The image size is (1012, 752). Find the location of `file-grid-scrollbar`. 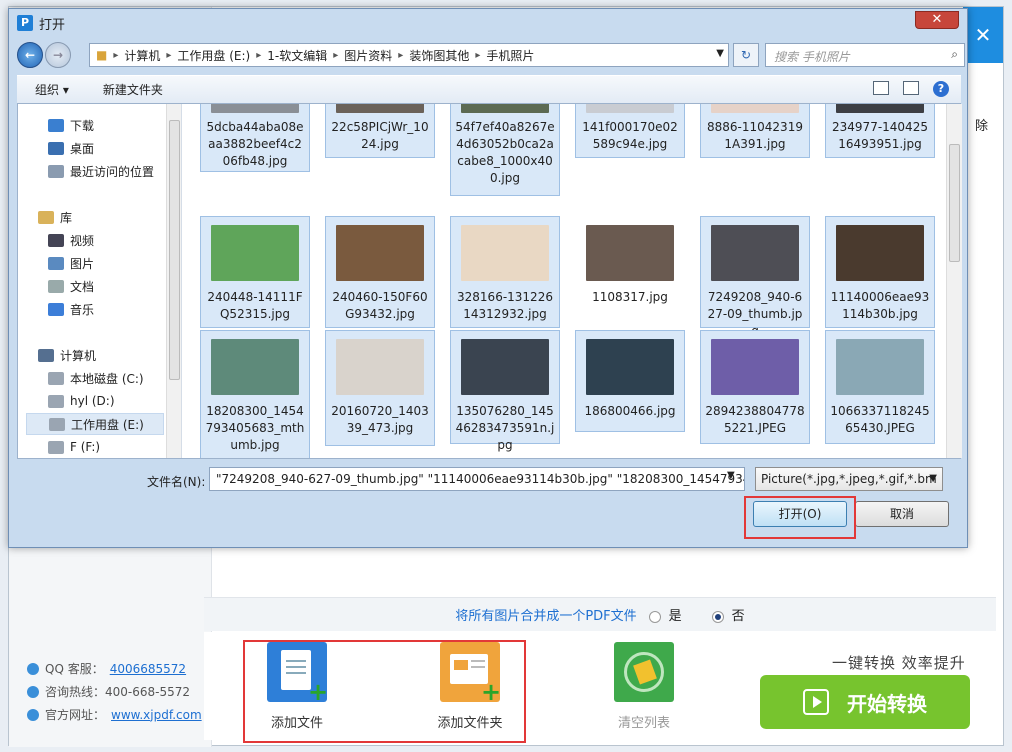

file-grid-scrollbar is located at coordinates (954, 281).